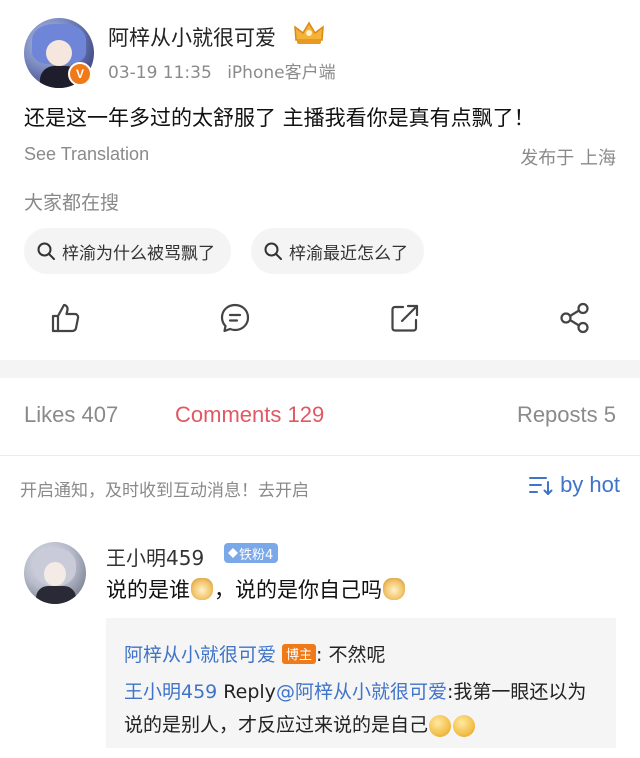 The width and height of the screenshot is (640, 758). I want to click on post-time: 03-19 11:35, so click(160, 73).